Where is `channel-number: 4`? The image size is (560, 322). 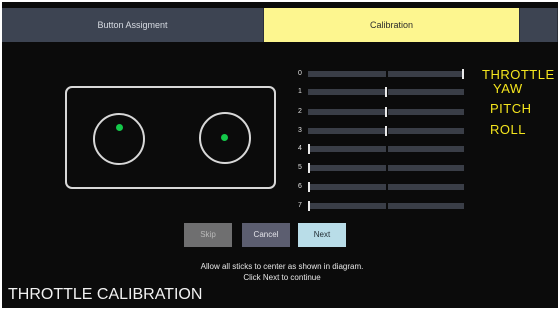
channel-number: 4 is located at coordinates (300, 148).